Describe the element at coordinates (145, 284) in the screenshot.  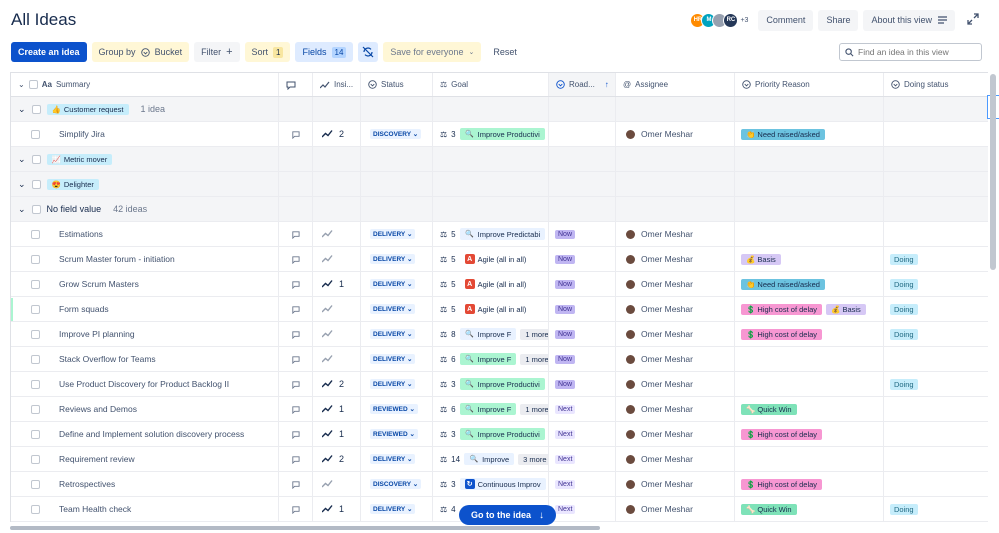
I see `summary-cell: Grow Scrum Masters` at that location.